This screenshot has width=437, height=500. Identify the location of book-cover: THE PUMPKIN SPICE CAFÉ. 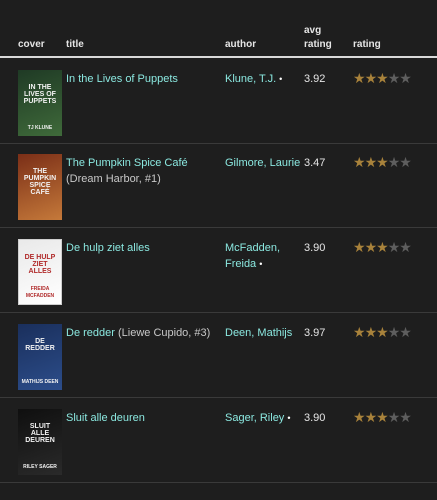
(40, 187).